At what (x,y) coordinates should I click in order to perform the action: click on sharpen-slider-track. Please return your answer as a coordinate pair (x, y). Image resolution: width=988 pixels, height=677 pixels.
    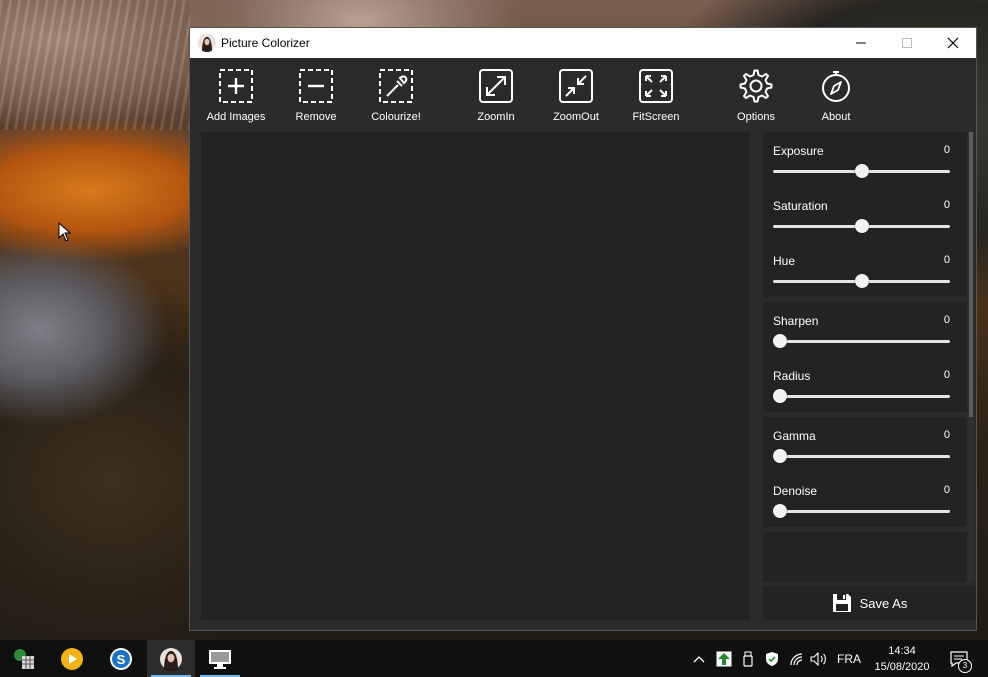
    Looking at the image, I should click on (861, 341).